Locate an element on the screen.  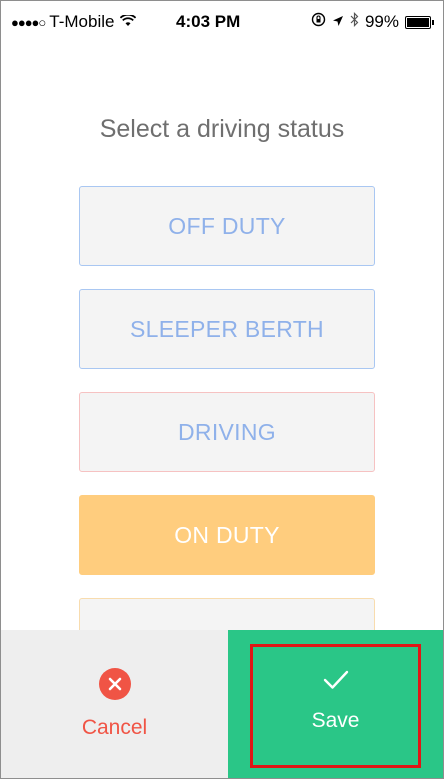
status-bar: ●●●●○ T-Mobile 4:03 PM 99% is located at coordinates (222, 23).